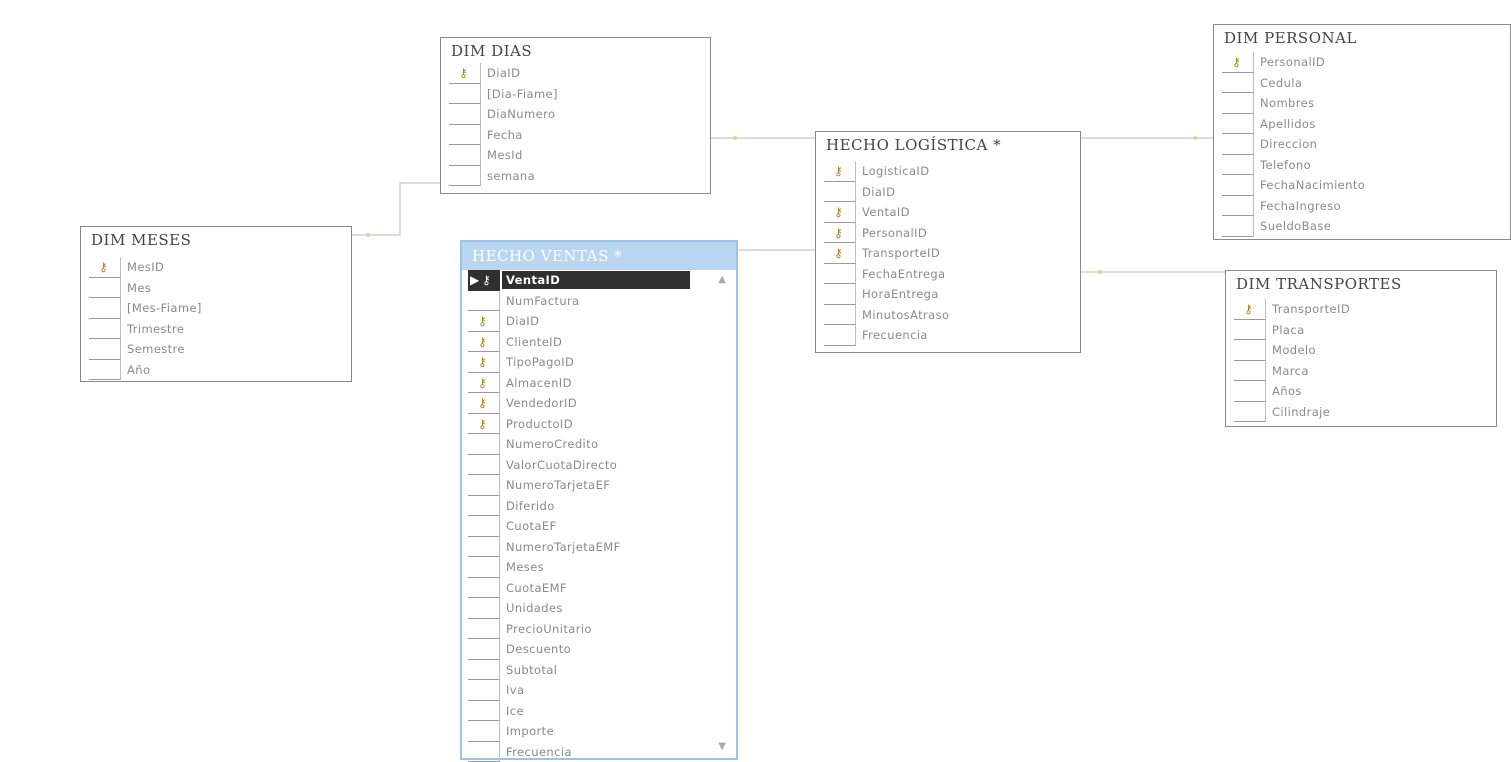 This screenshot has height=762, width=1511. What do you see at coordinates (599, 731) in the screenshot?
I see `field-row: Importe` at bounding box center [599, 731].